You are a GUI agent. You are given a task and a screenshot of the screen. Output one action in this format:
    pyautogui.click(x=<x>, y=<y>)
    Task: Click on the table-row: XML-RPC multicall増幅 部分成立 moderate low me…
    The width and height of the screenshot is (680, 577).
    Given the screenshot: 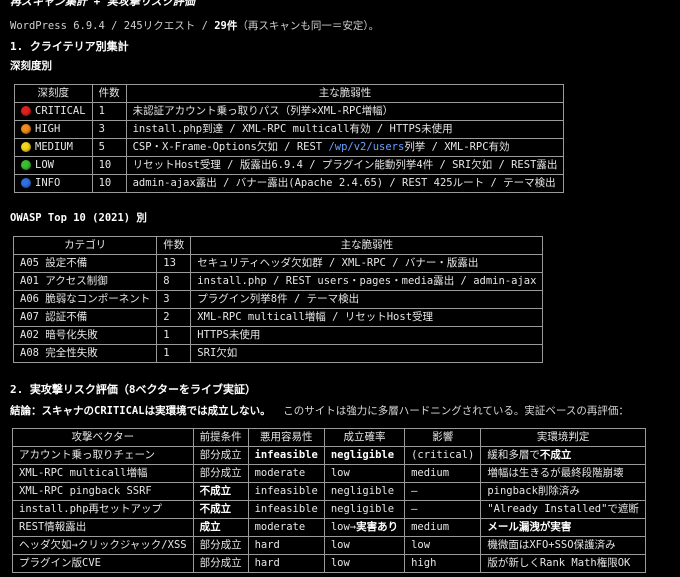 What is the action you would take?
    pyautogui.click(x=329, y=473)
    